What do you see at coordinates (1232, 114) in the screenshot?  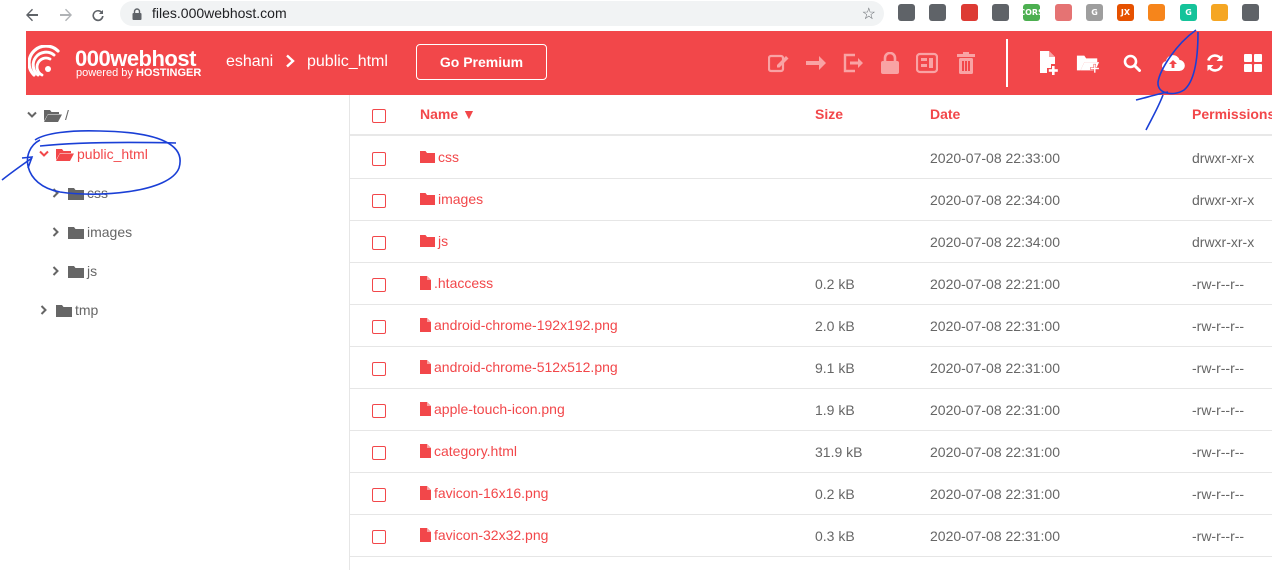 I see `column-header-permissions: Permissions` at bounding box center [1232, 114].